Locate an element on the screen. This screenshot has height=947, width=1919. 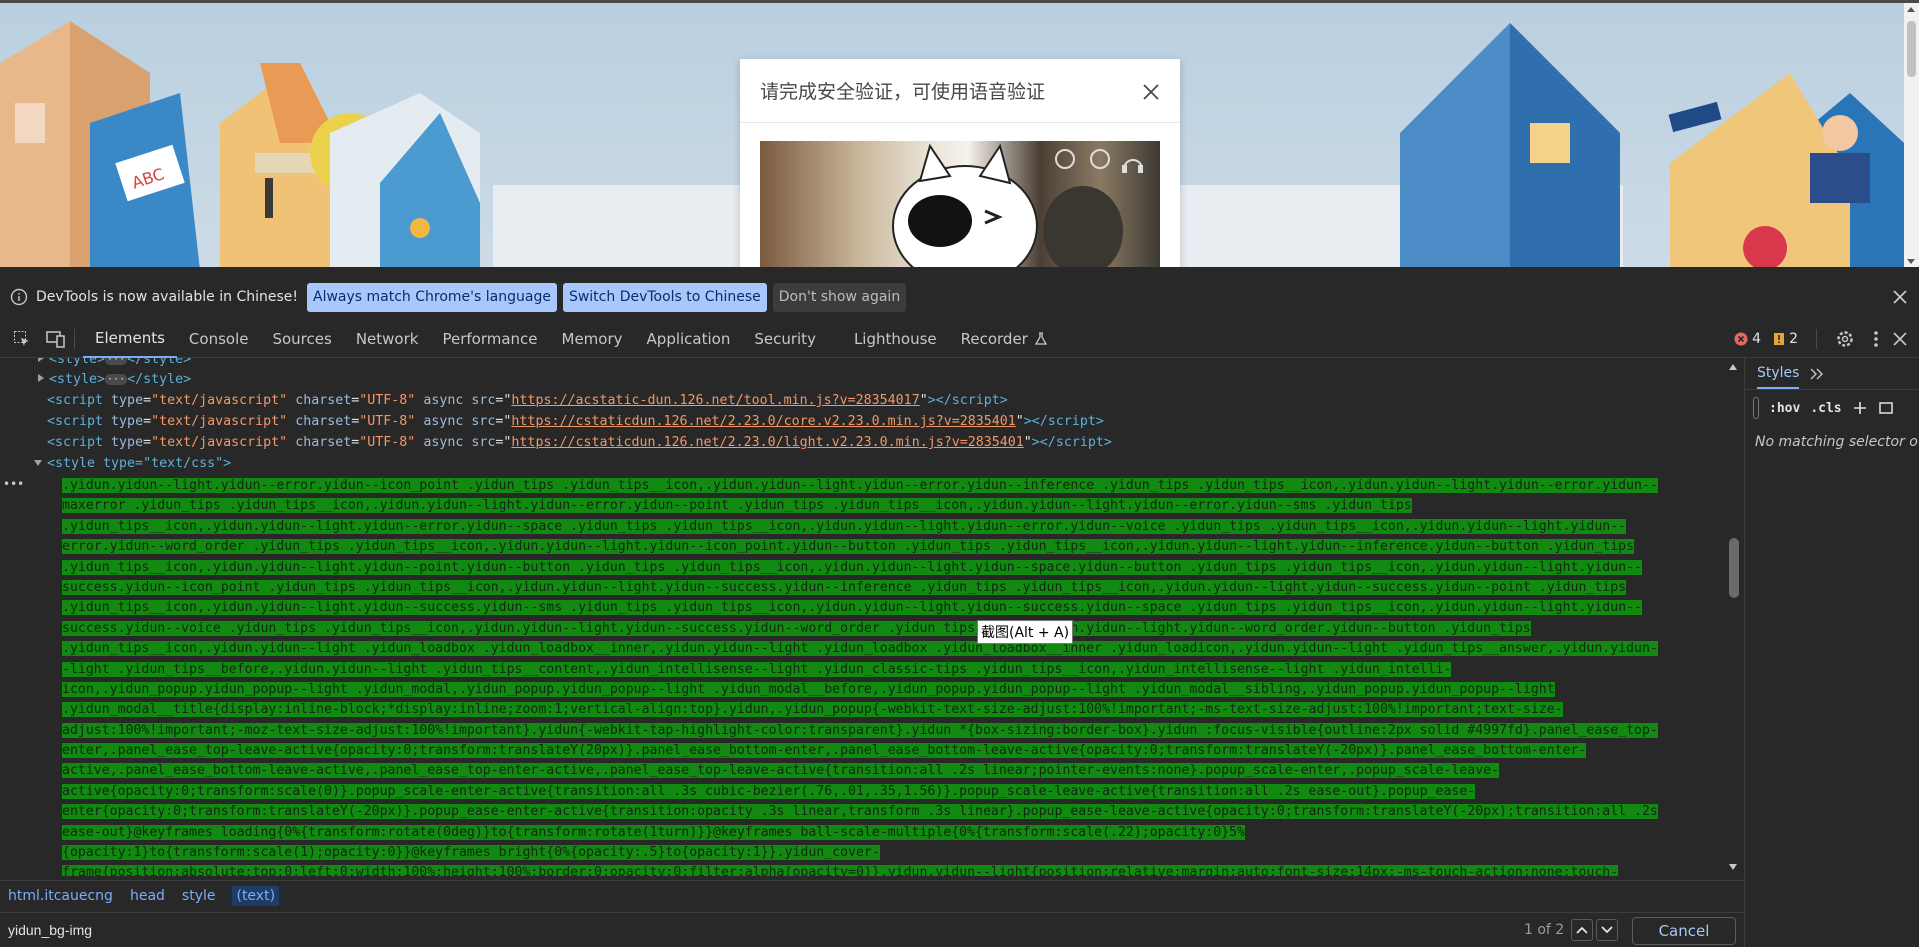
page-scroll-thumb is located at coordinates (1911, 49).